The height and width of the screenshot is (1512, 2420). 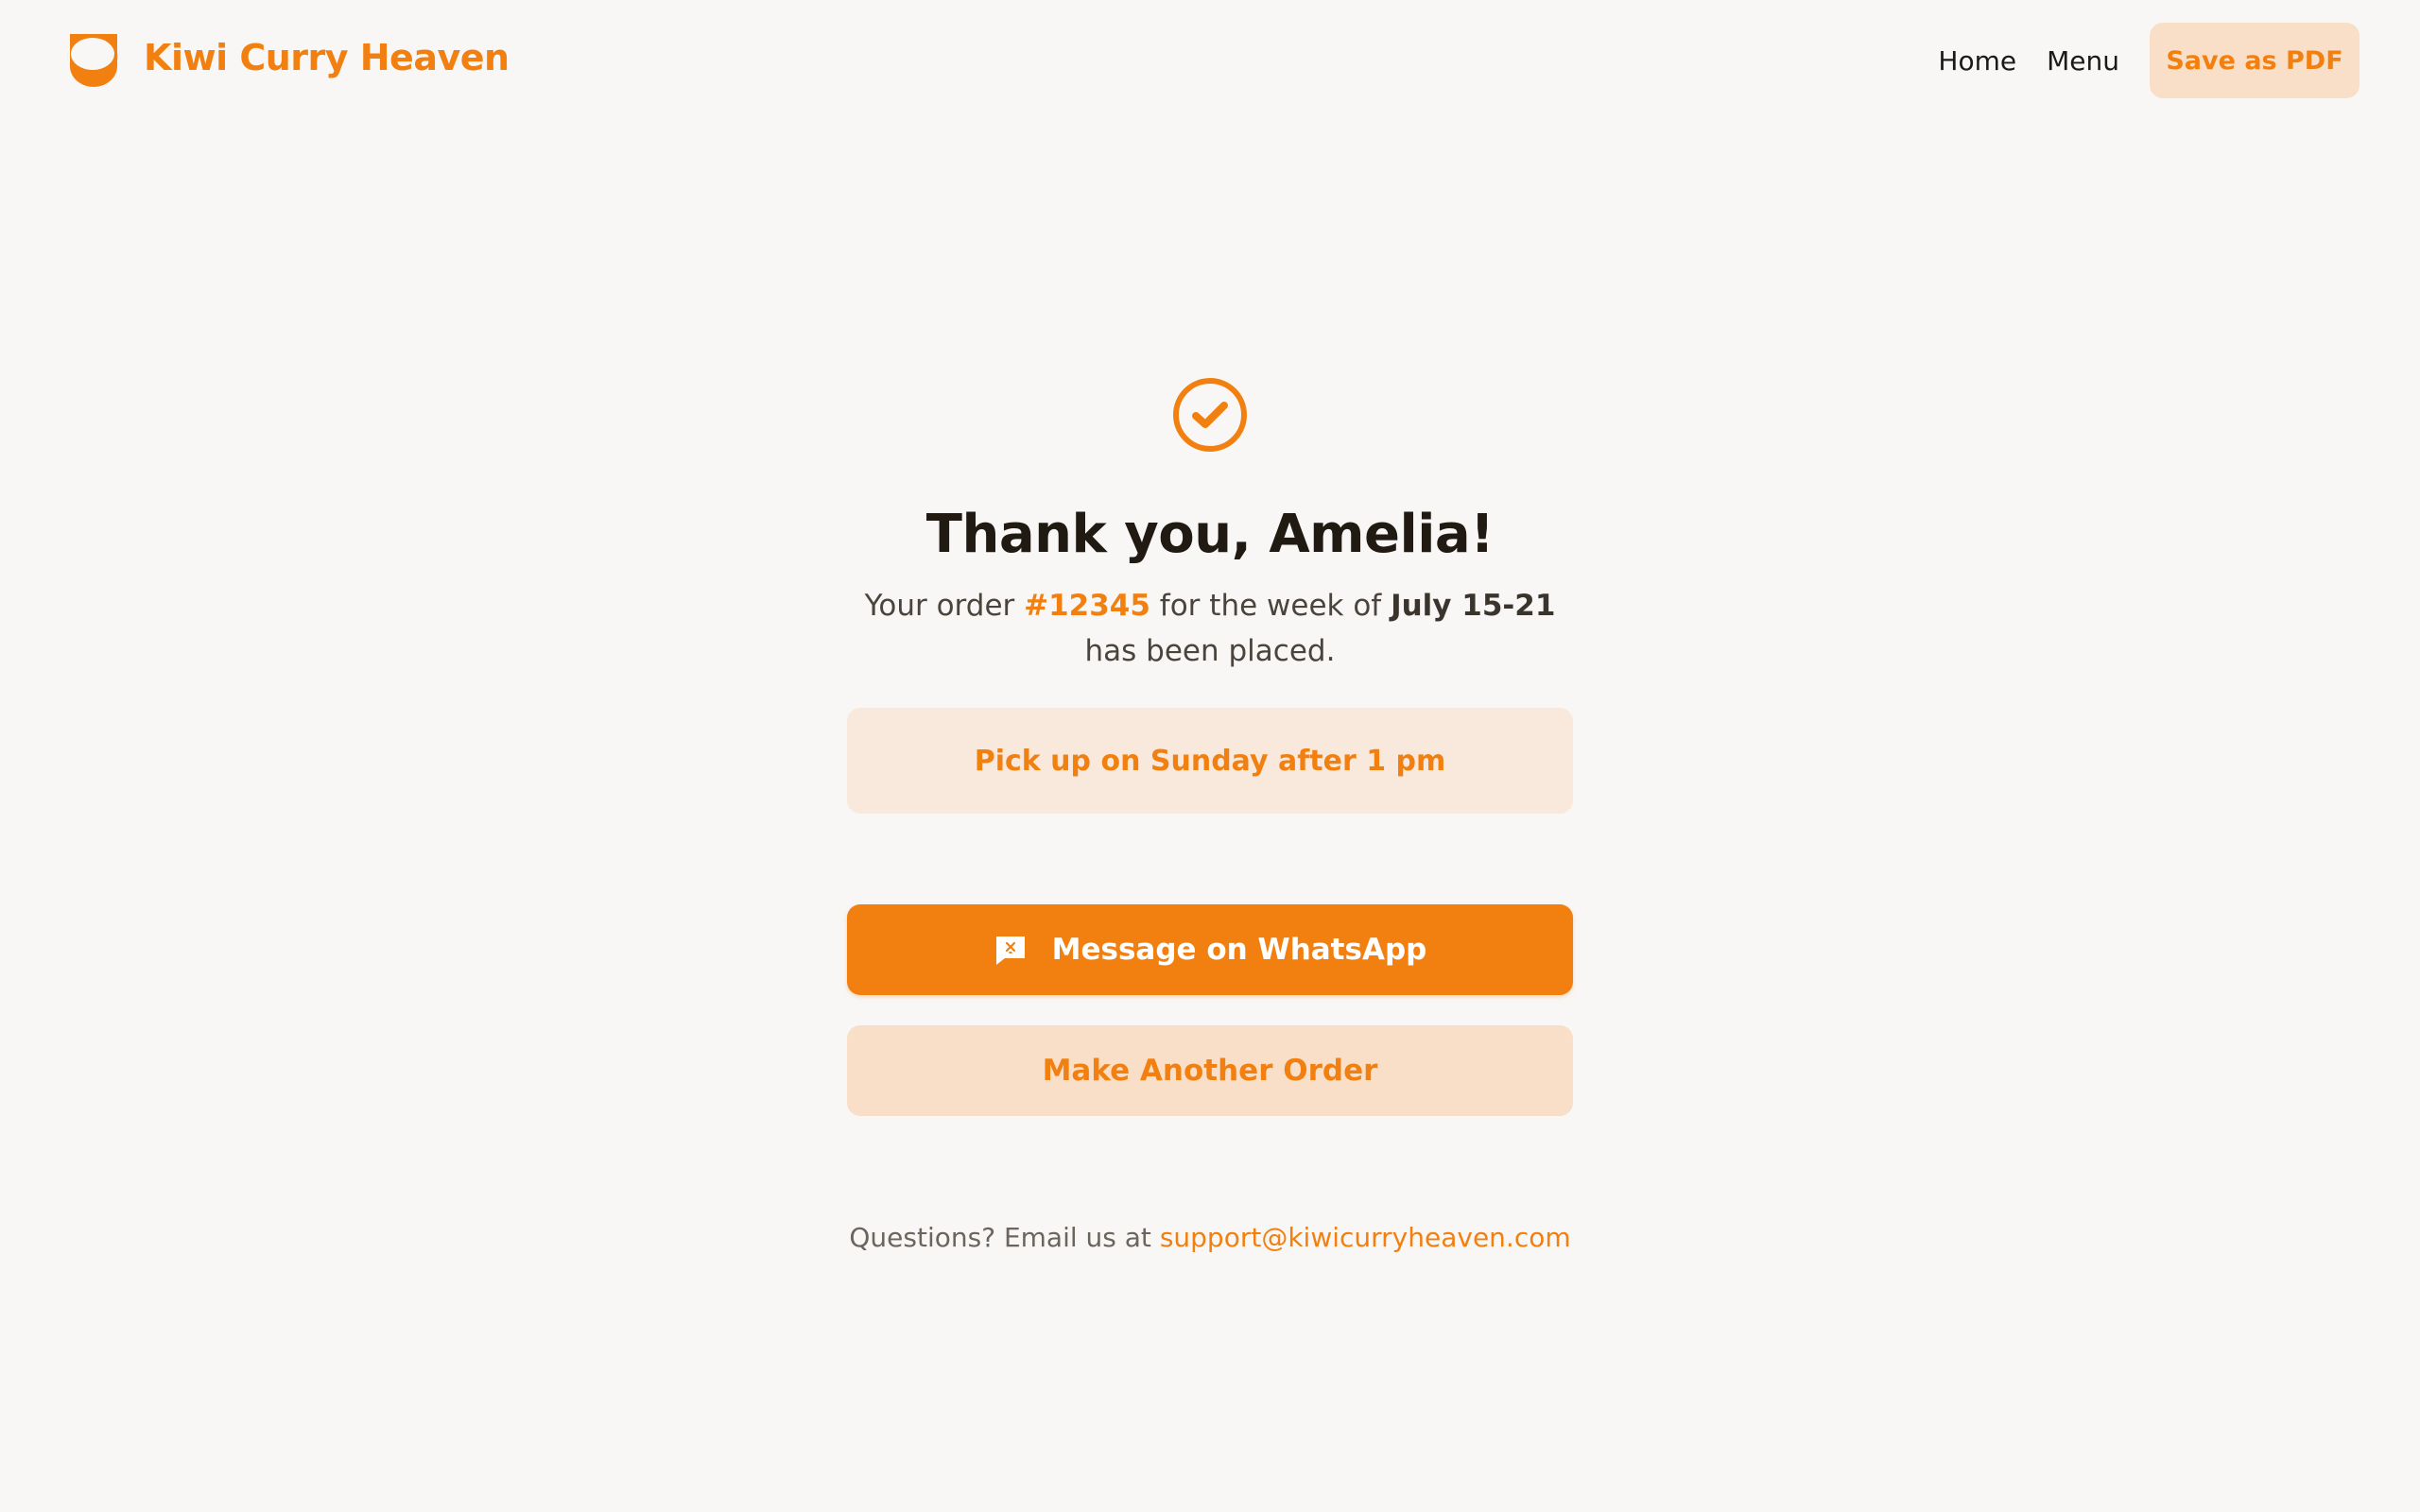 I want to click on page-title: Thank you, Amelia!, so click(x=1210, y=534).